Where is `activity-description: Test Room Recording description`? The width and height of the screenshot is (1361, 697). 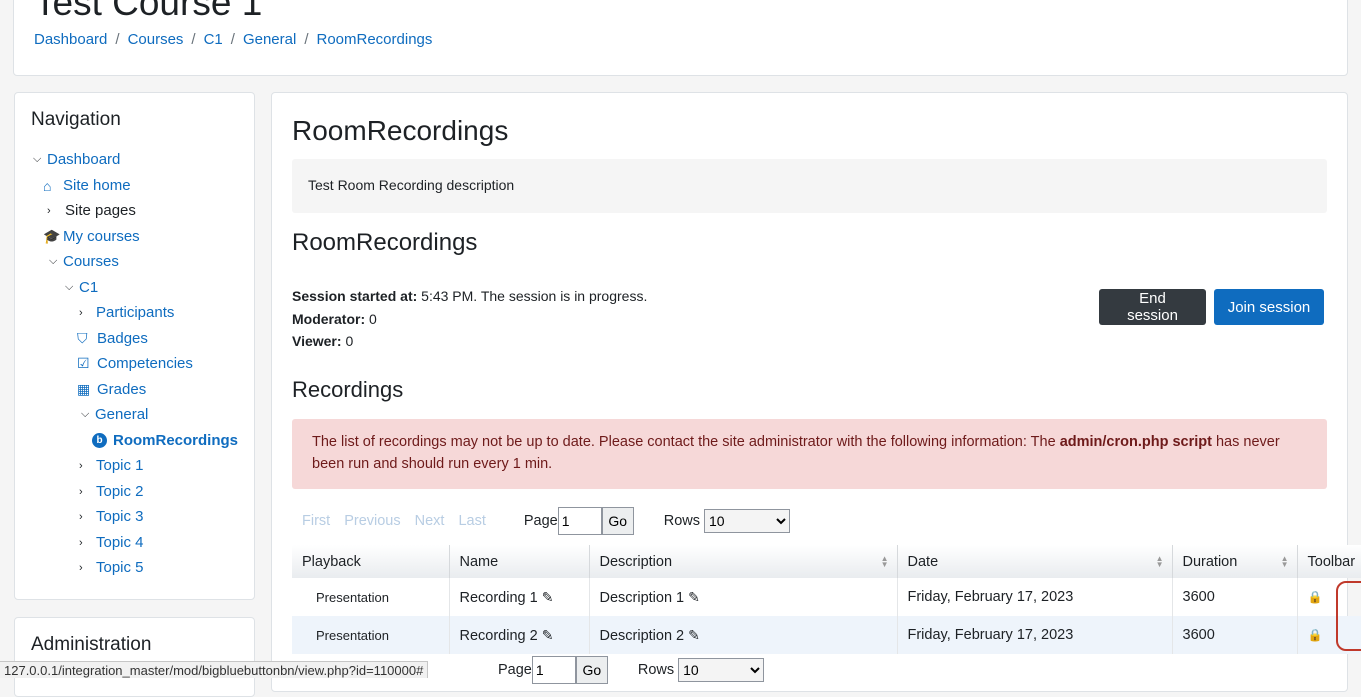 activity-description: Test Room Recording description is located at coordinates (809, 186).